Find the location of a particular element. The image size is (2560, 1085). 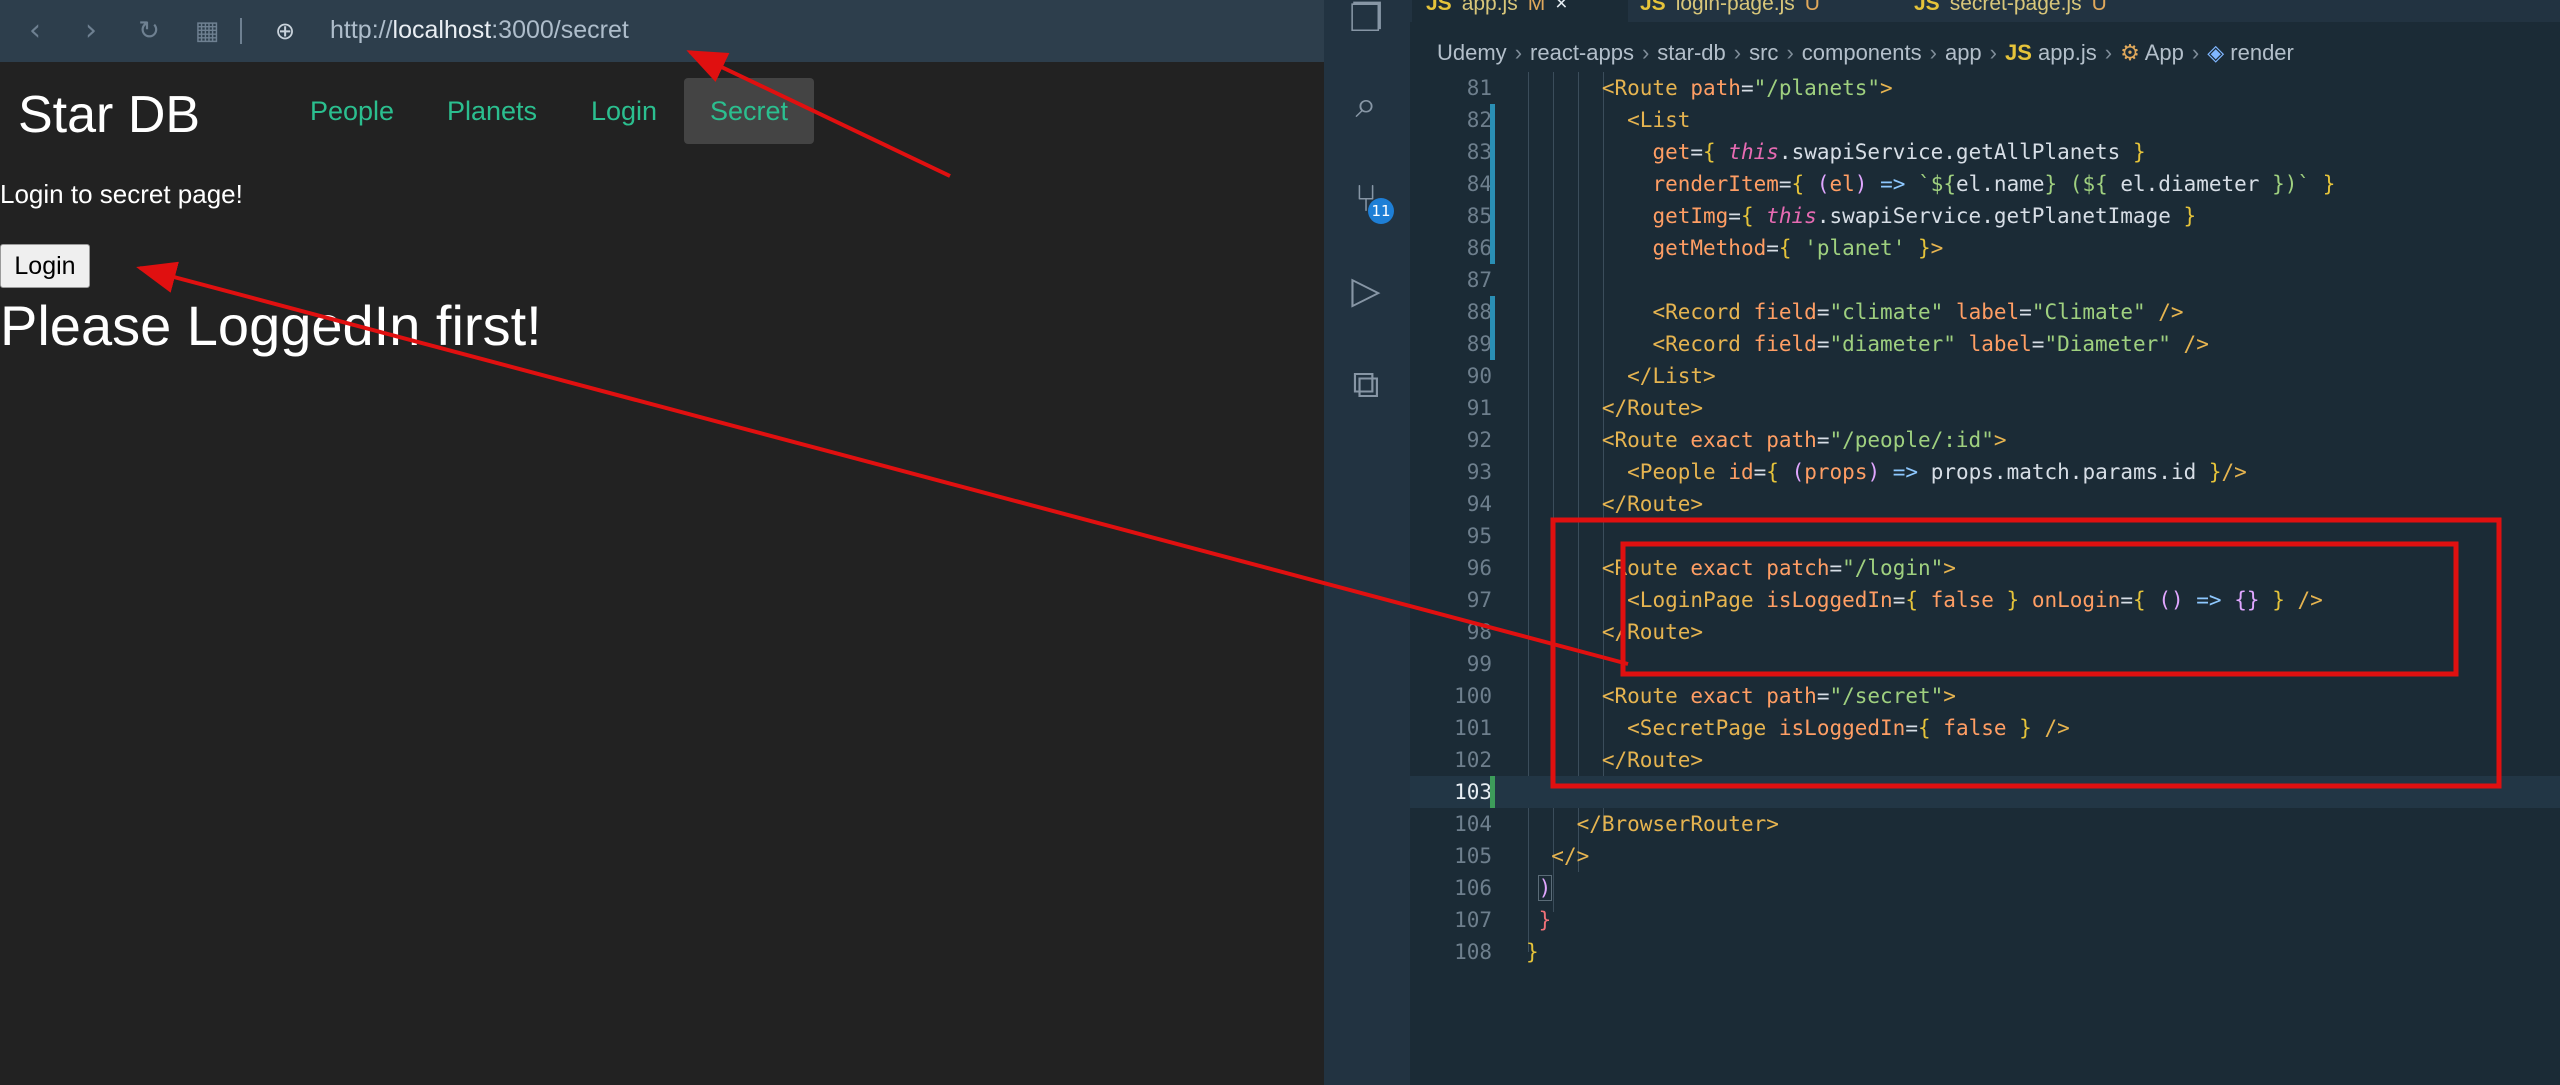

close-icon: × is located at coordinates (1561, 7).